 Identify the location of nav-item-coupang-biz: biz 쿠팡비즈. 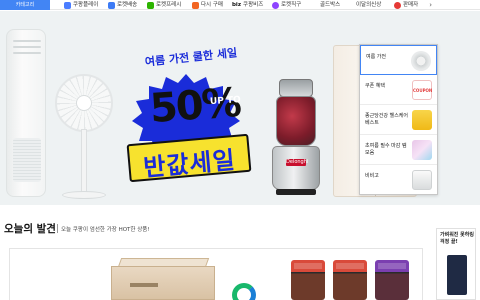
(247, 5).